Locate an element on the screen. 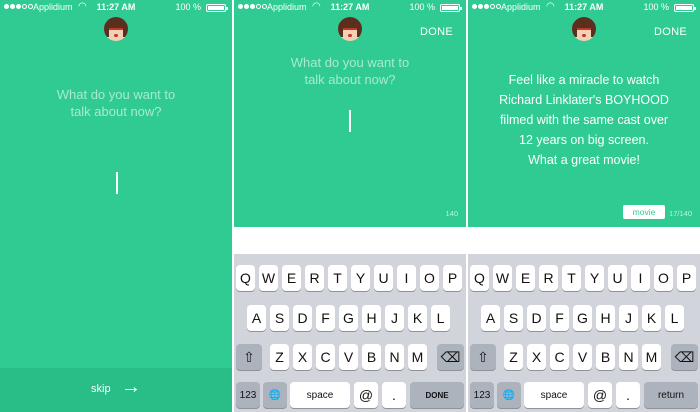 This screenshot has height=412, width=700. return-key: return is located at coordinates (671, 395).